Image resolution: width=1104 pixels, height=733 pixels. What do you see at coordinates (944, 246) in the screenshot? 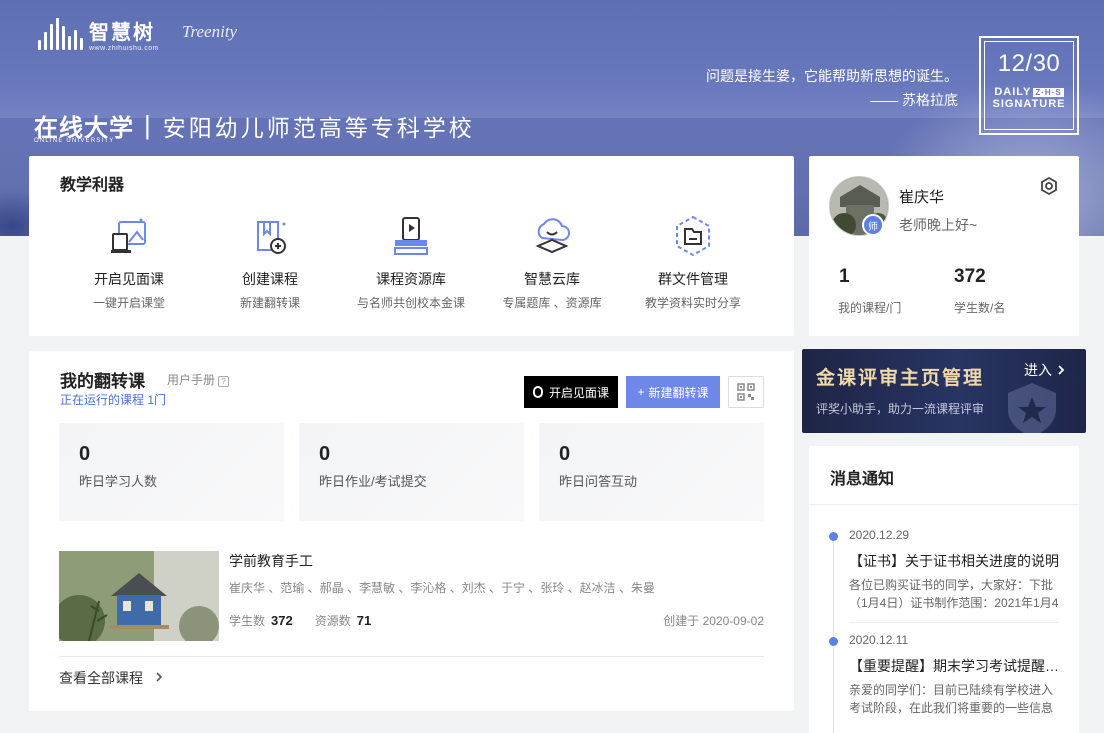
I see `profile-card: 师 崔庆华 老师晚上好~ 1 我的课程/门 372 学生数/名` at bounding box center [944, 246].